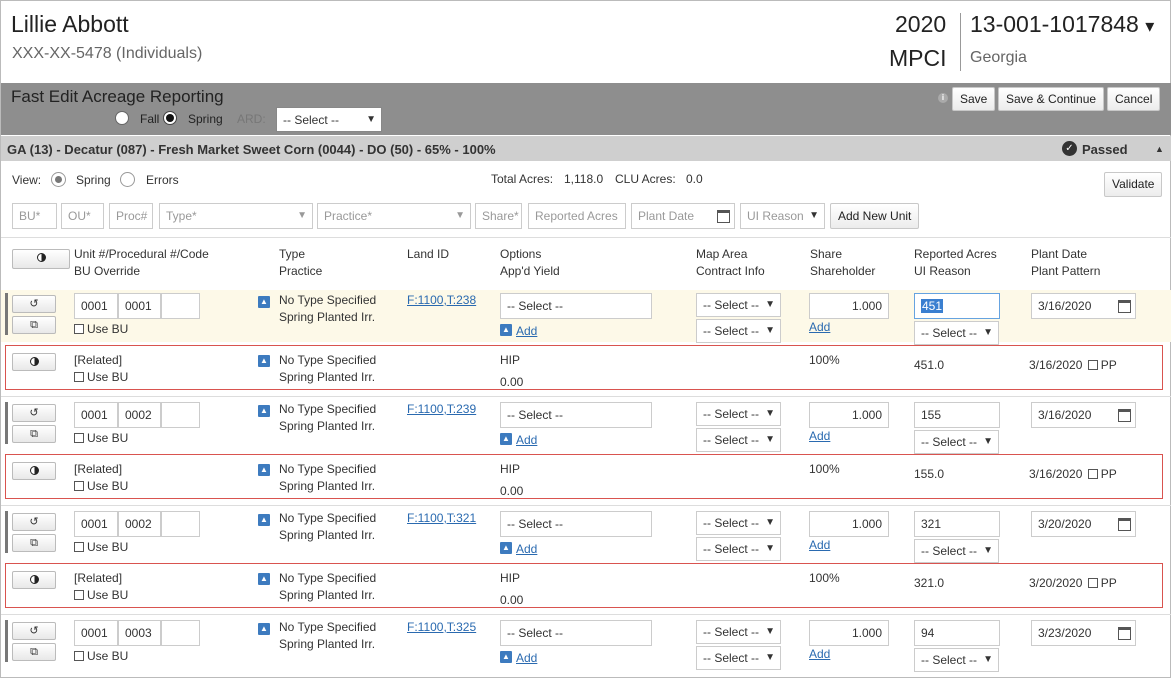  I want to click on ou-input: OU*, so click(82, 216).